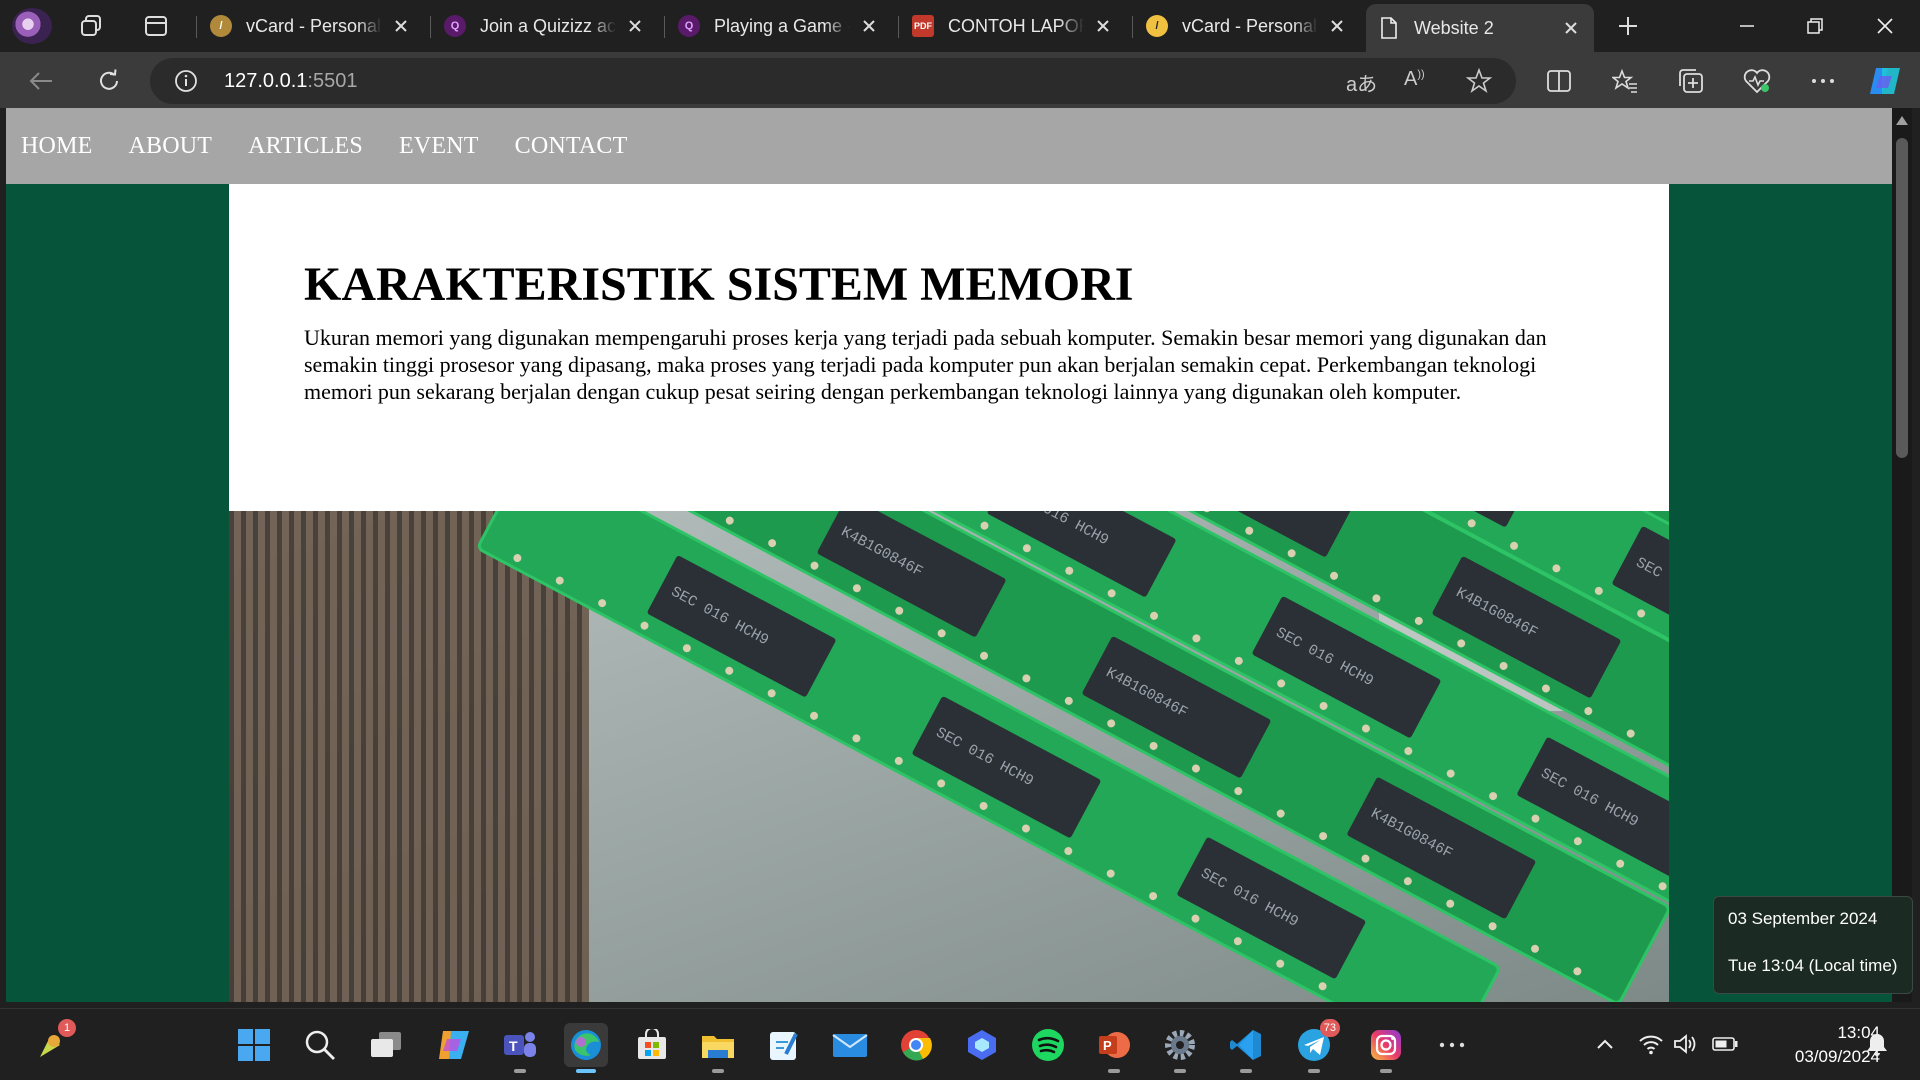 Image resolution: width=1920 pixels, height=1080 pixels. What do you see at coordinates (1902, 298) in the screenshot?
I see `scroll-thumb` at bounding box center [1902, 298].